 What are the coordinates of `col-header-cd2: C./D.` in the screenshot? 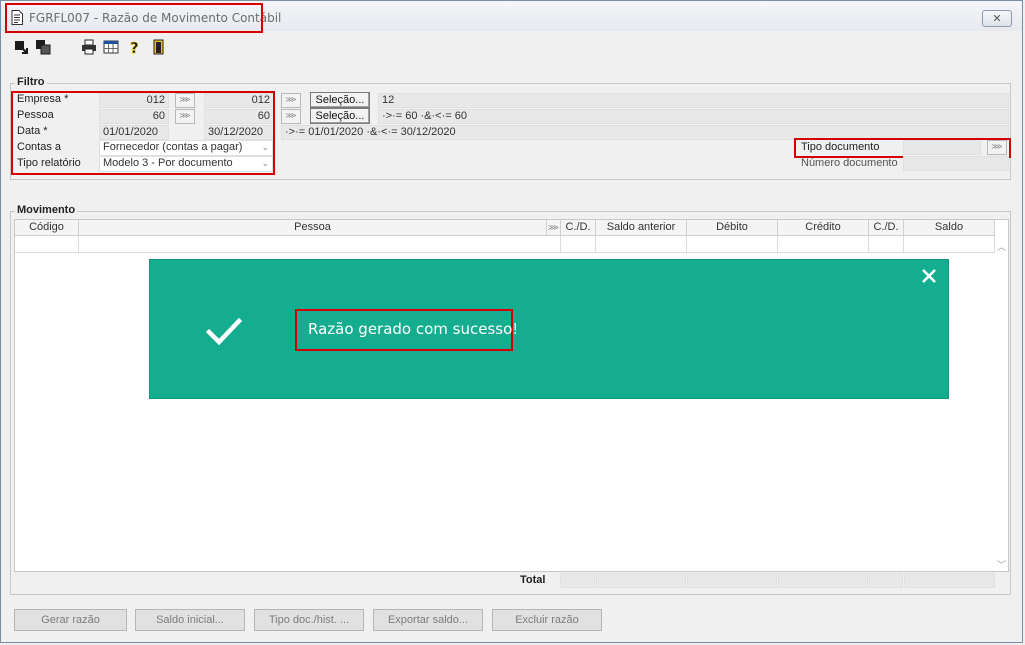 It's located at (886, 228).